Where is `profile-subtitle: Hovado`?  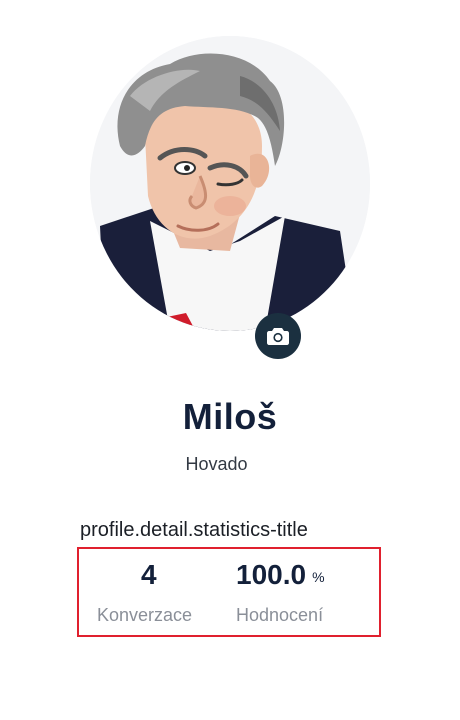
profile-subtitle: Hovado is located at coordinates (216, 464).